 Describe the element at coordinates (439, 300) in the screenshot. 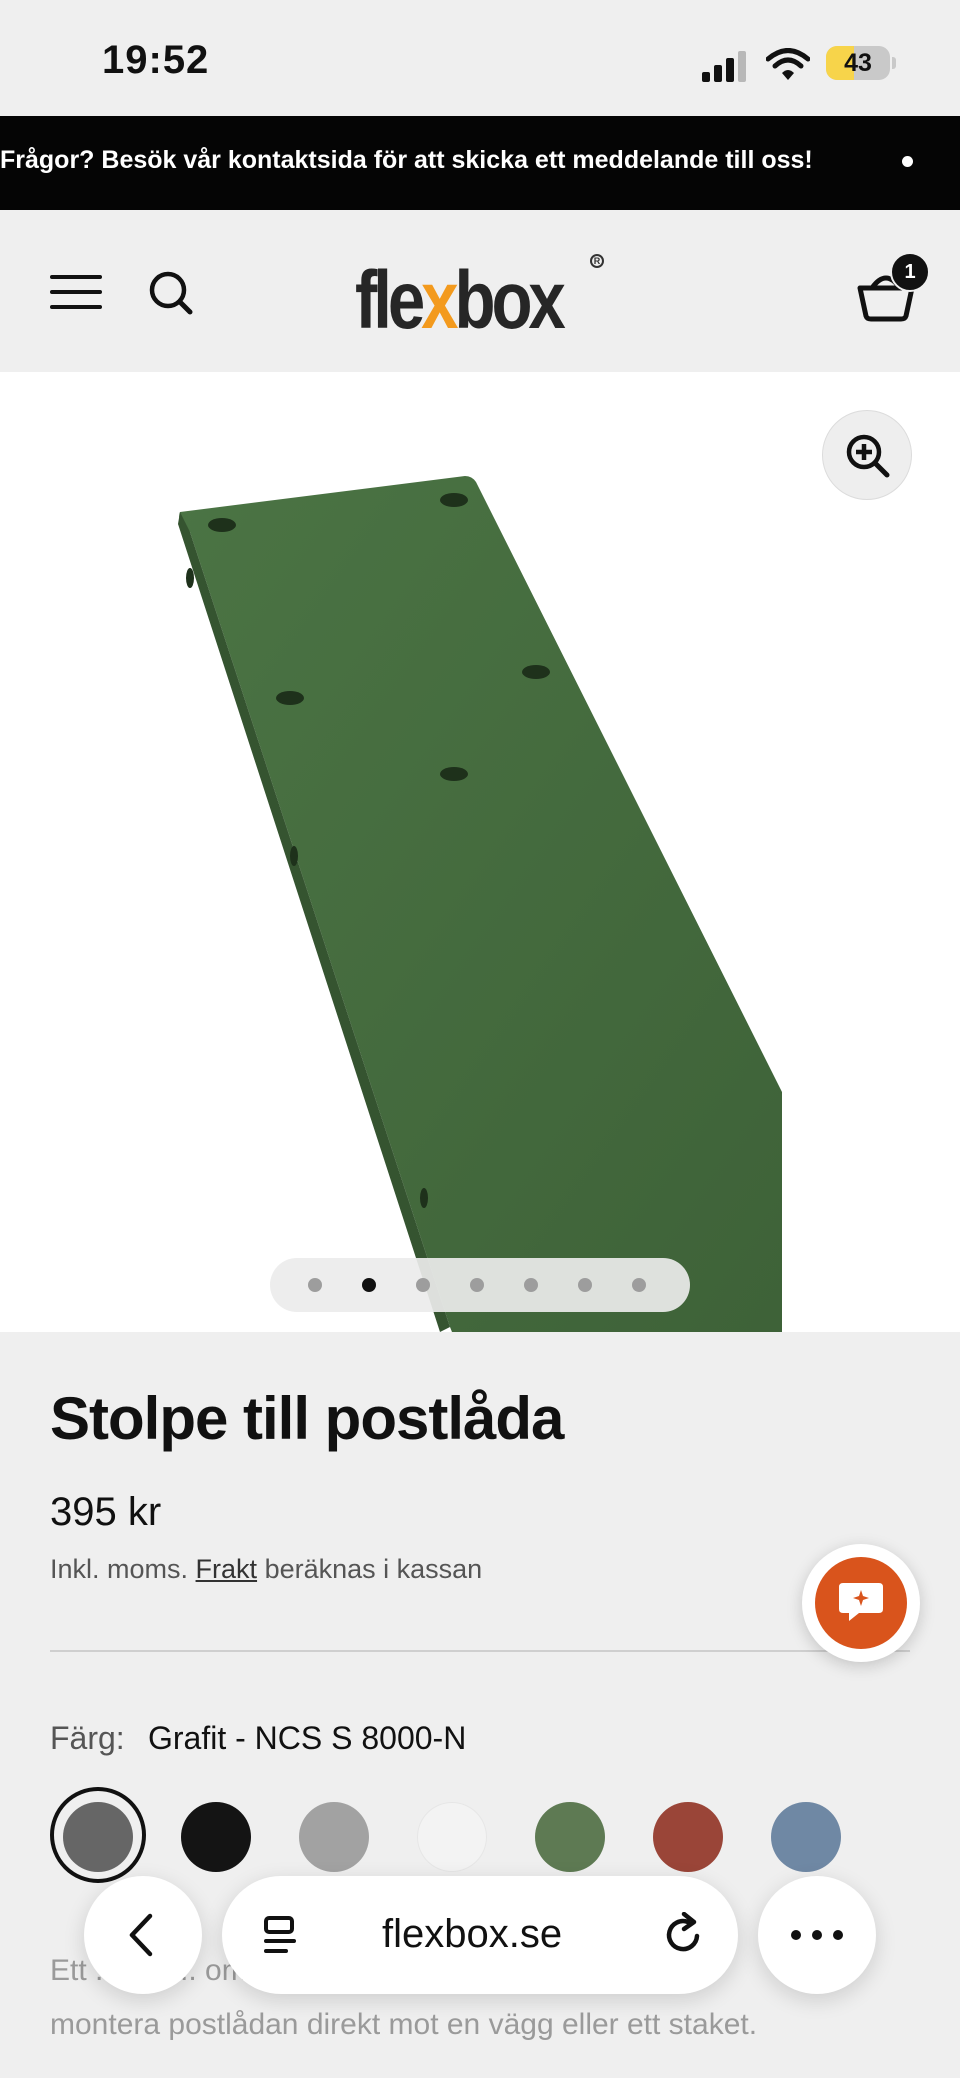

I see `logo-text-accent: x` at that location.